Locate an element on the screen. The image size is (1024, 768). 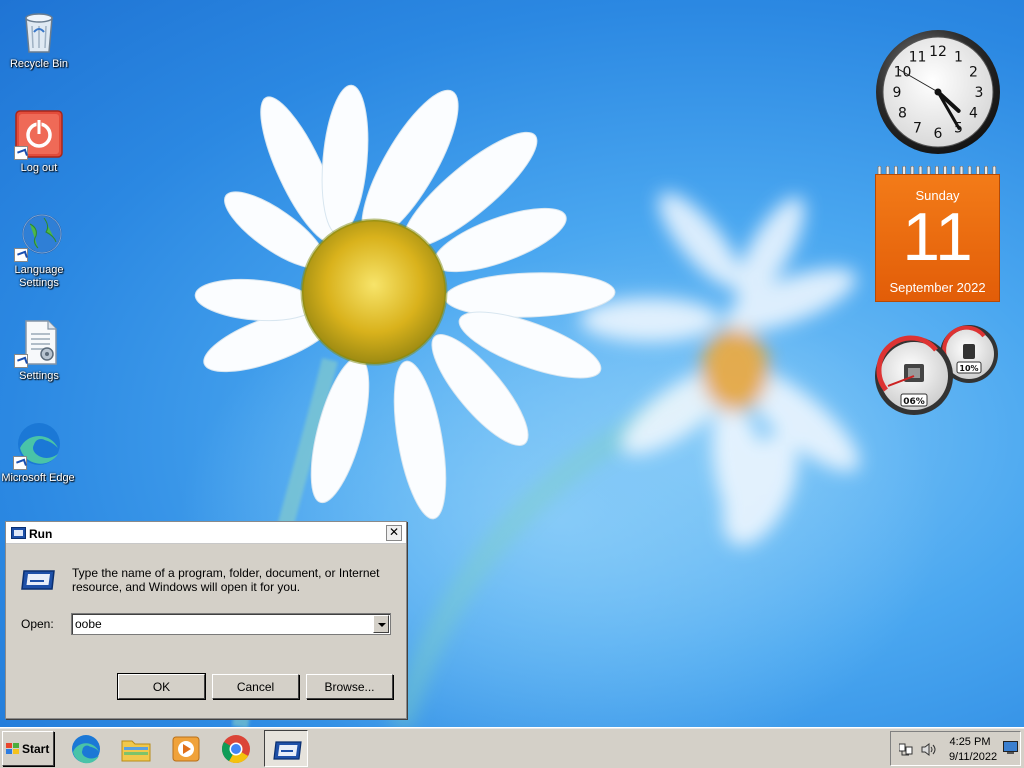
globe-icon is located at coordinates (39, 237).